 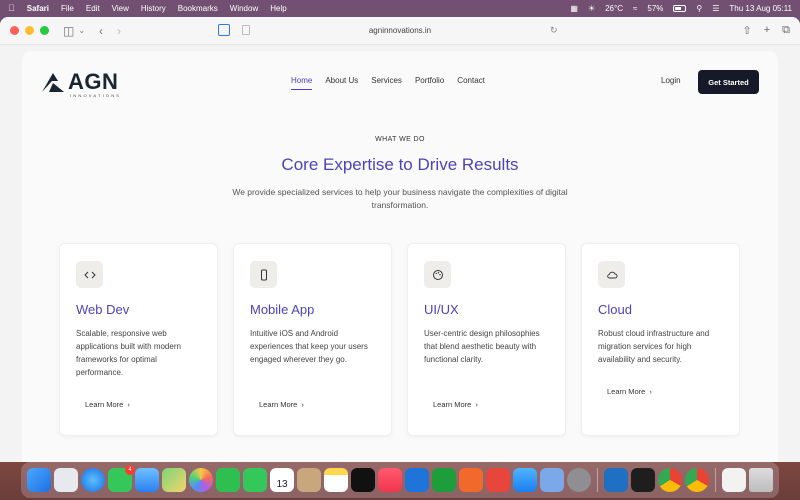 I want to click on section-title: Core Expertise to Drive Results, so click(x=400, y=164).